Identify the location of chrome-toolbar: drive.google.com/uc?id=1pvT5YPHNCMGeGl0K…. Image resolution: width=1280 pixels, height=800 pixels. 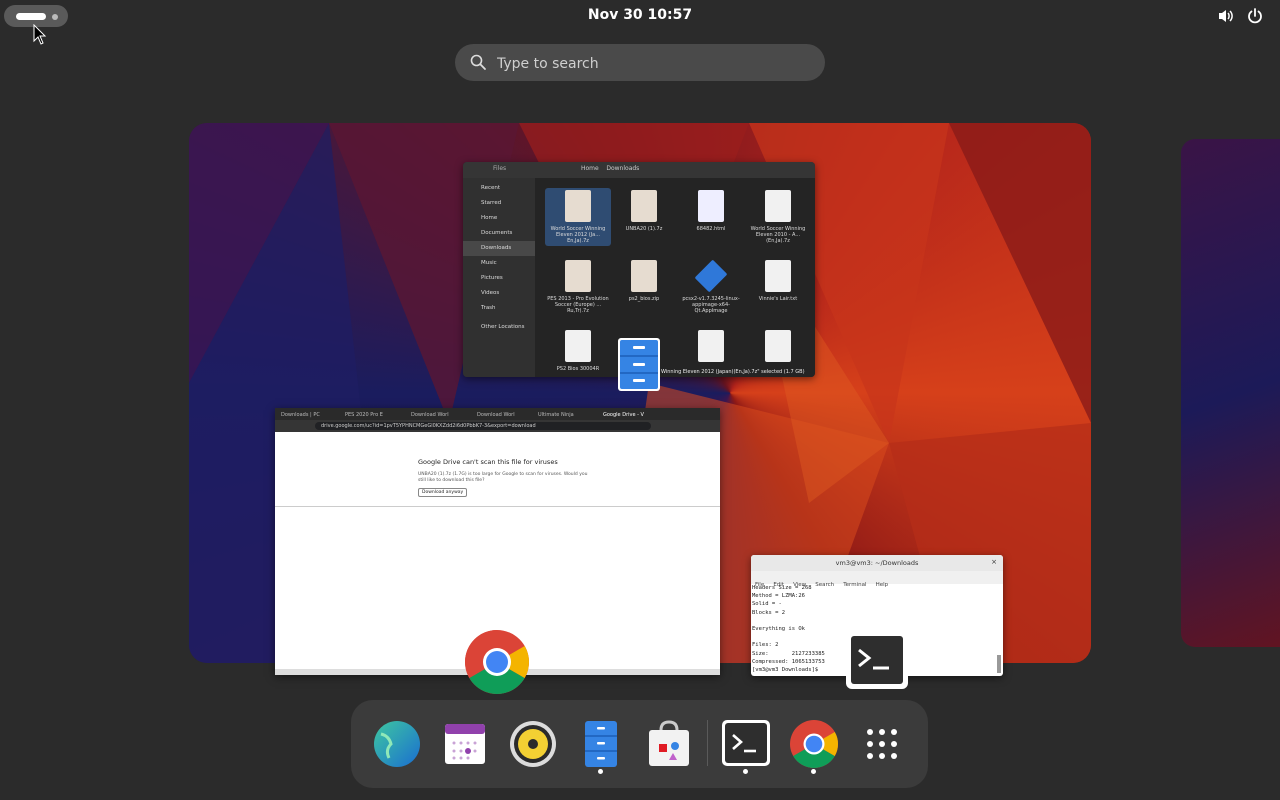
(497, 426).